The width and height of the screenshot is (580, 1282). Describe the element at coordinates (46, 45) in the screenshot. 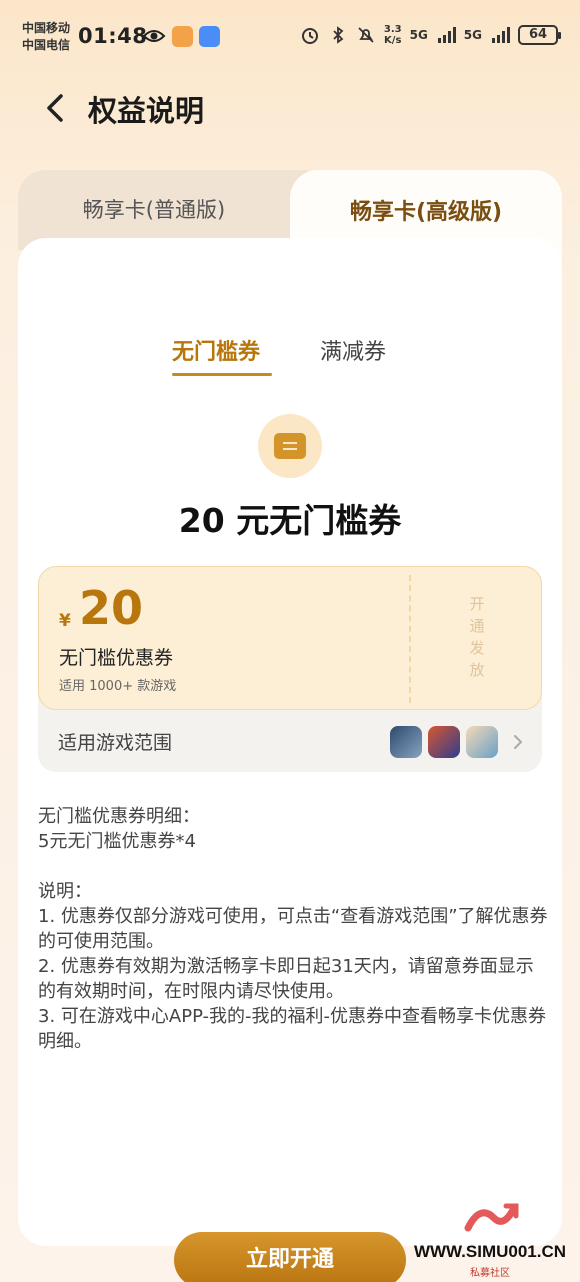

I see `carrier-2: 中国电信` at that location.